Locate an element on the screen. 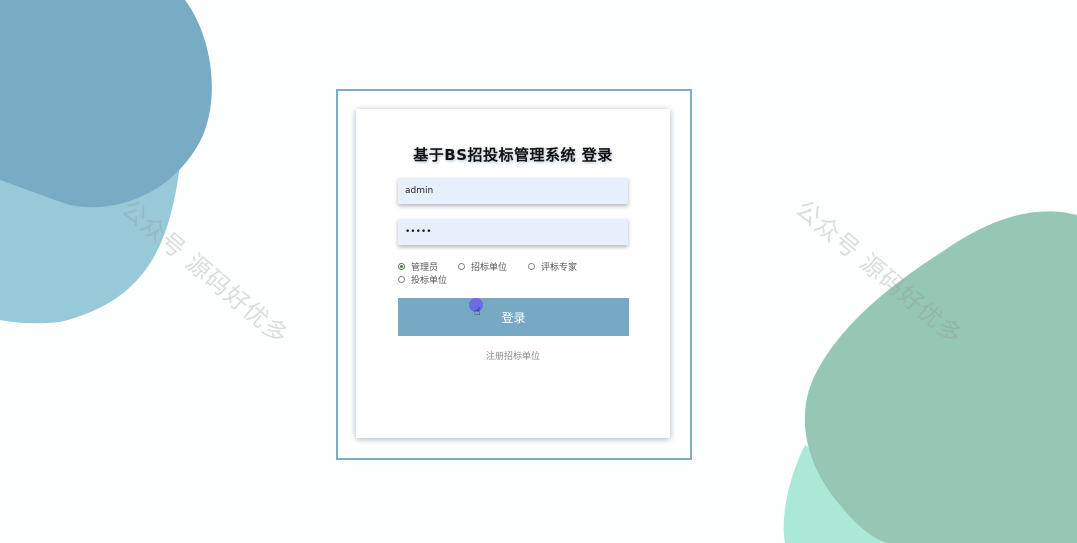  role-label: 管理员 is located at coordinates (425, 268).